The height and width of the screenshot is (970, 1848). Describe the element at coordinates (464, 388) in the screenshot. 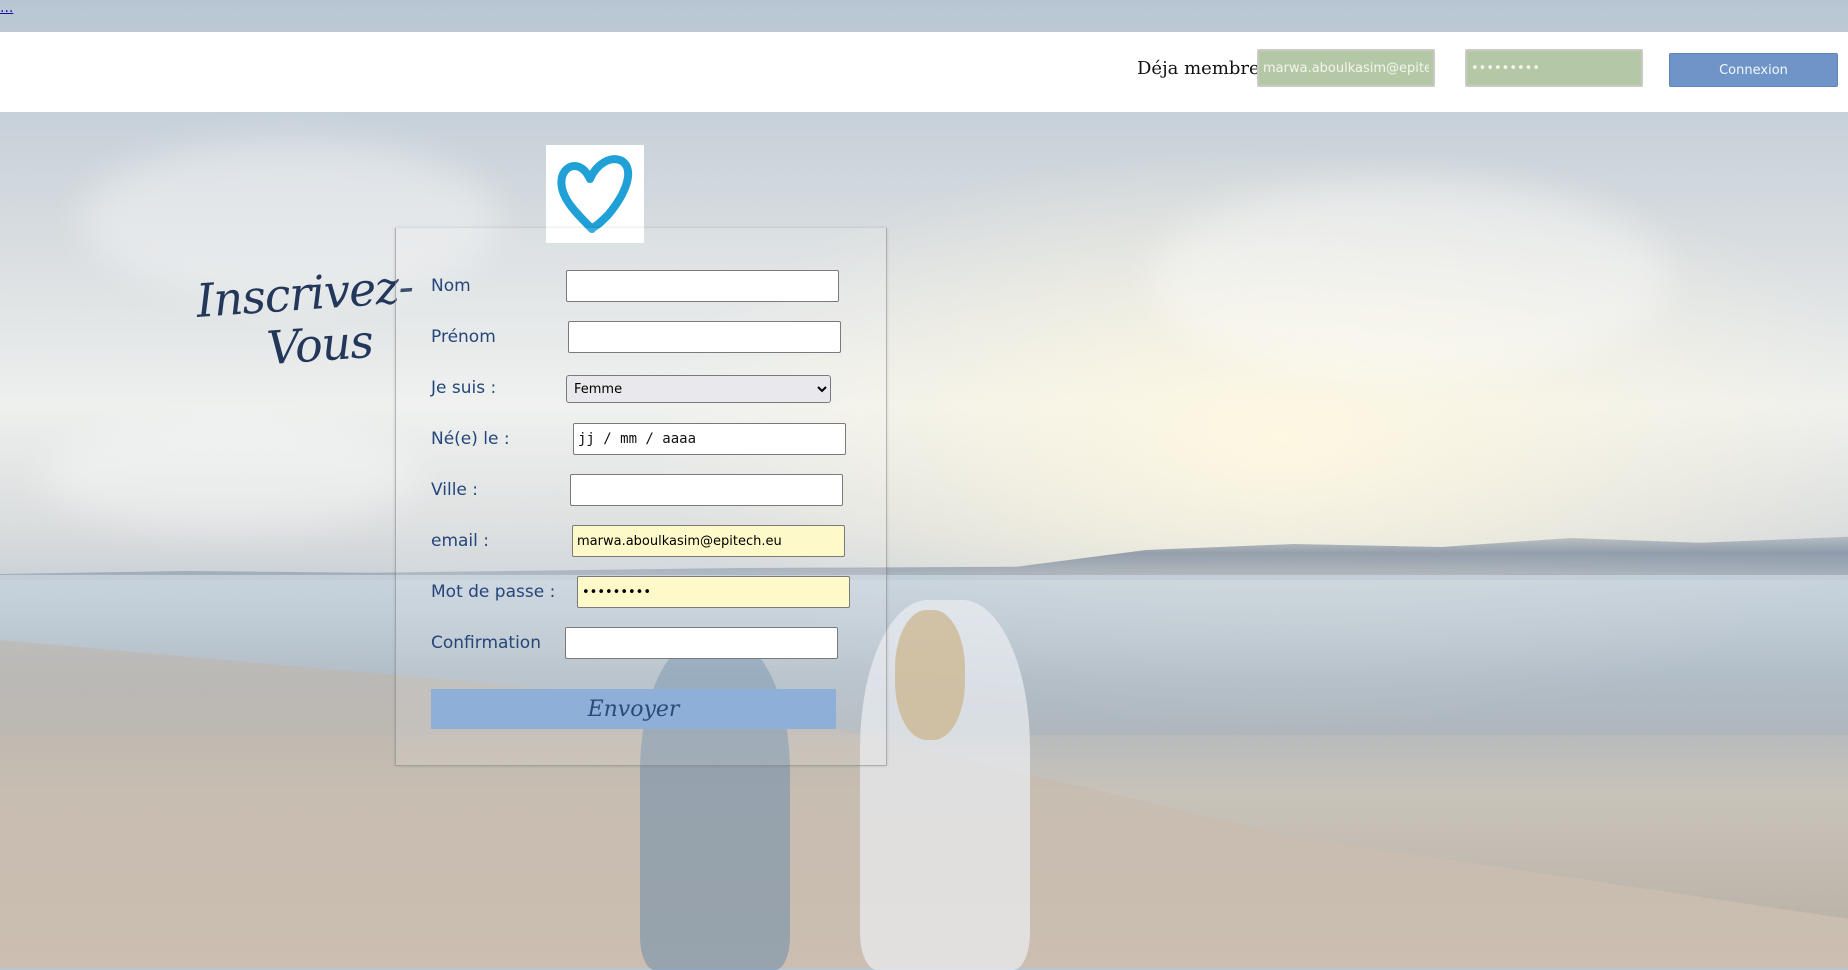

I see `gender-label: Je suis :` at that location.